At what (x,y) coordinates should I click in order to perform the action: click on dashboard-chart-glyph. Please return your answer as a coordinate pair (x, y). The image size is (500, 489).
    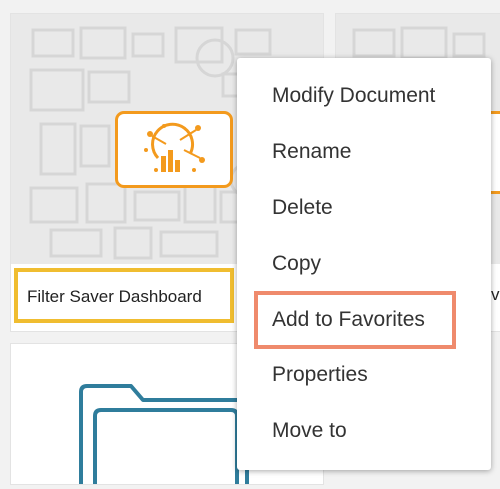
    Looking at the image, I should click on (174, 147).